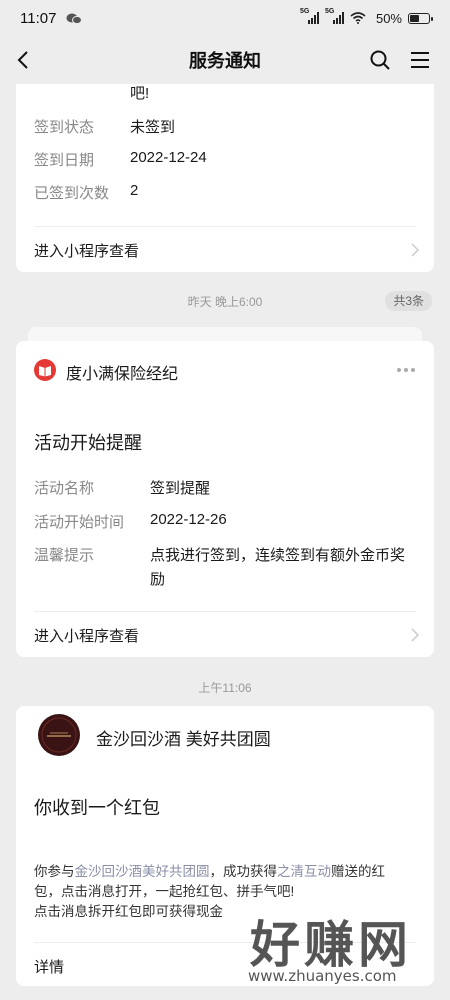 The image size is (450, 1000). I want to click on message-heading: 活动开始提醒, so click(88, 443).